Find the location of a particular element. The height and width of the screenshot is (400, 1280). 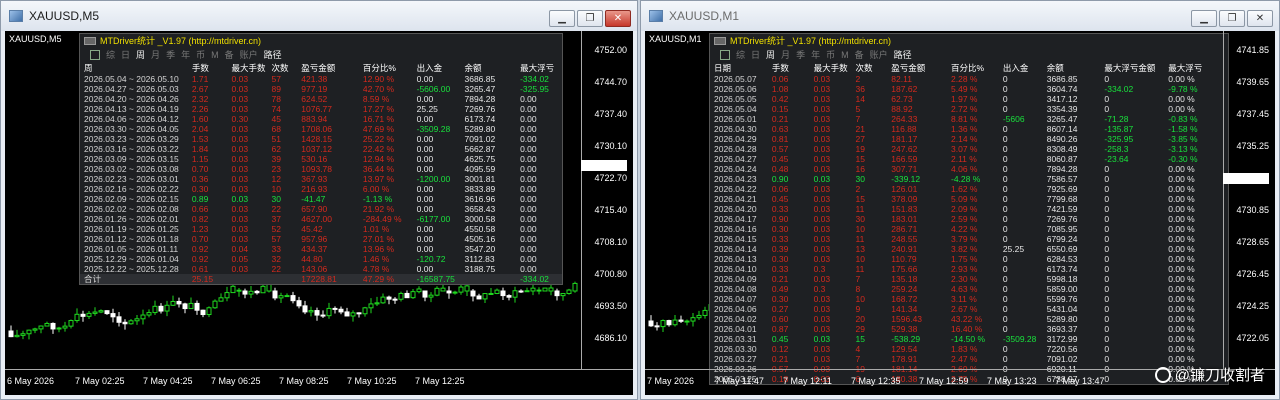

table-cell: 8308.49 is located at coordinates (1062, 149).